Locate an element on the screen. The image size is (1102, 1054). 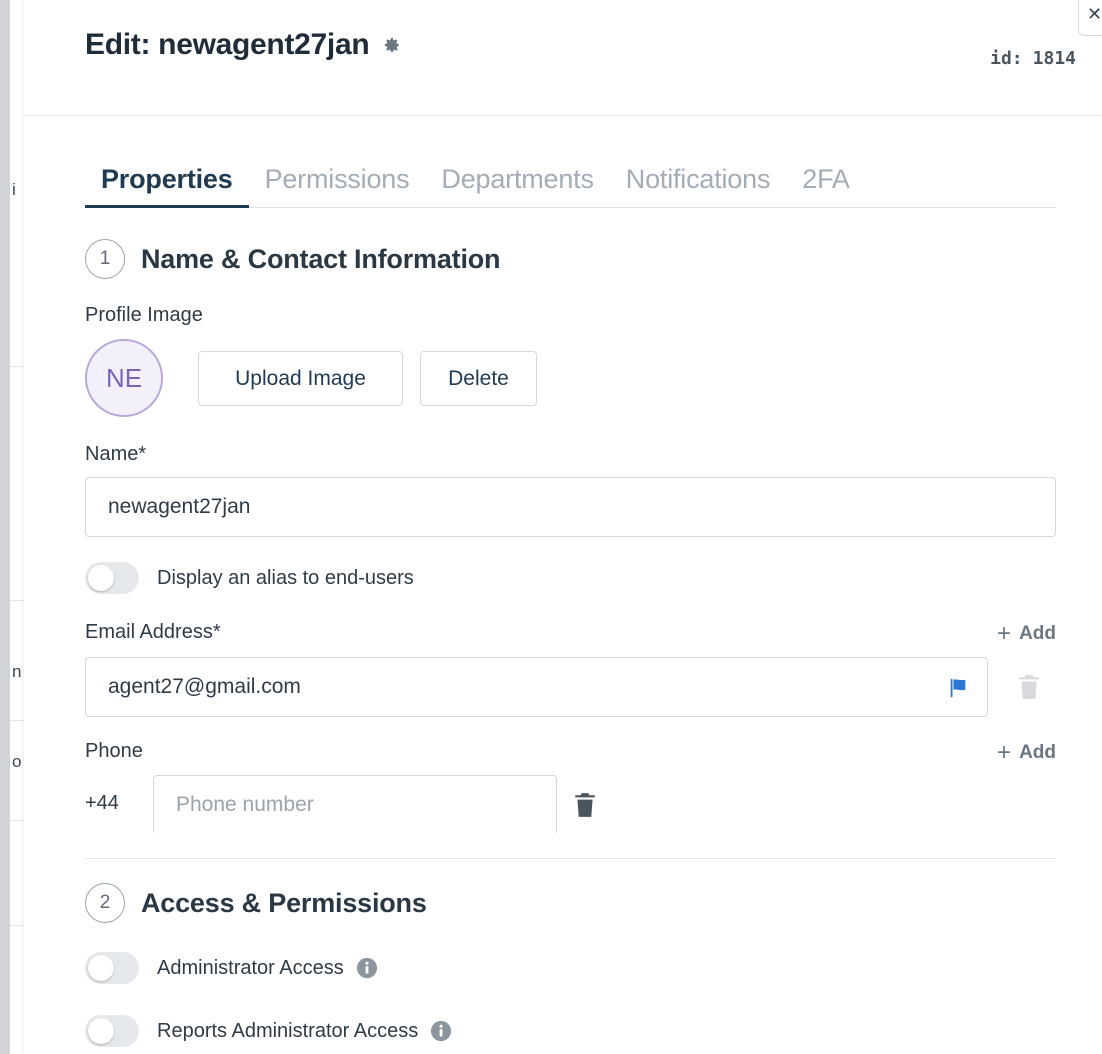
background-shade is located at coordinates (5, 527).